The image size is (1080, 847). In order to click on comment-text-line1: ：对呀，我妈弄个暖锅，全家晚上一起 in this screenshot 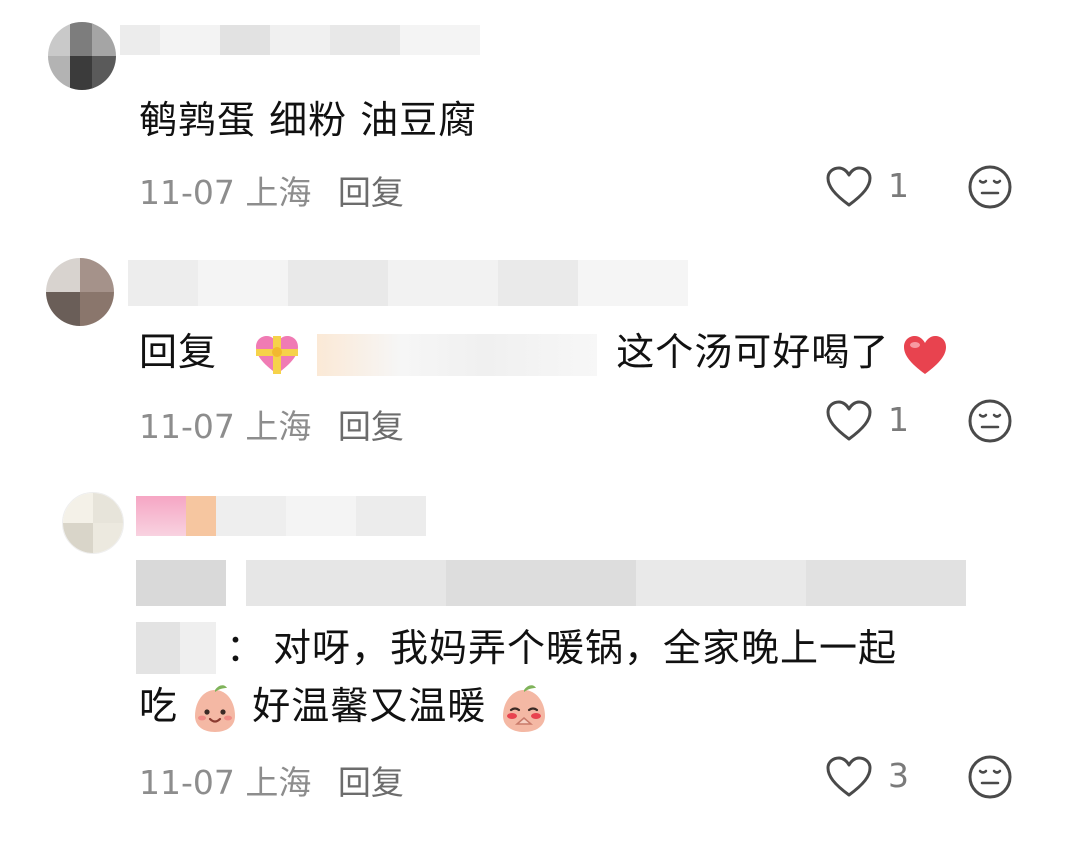, I will do `click(561, 648)`.